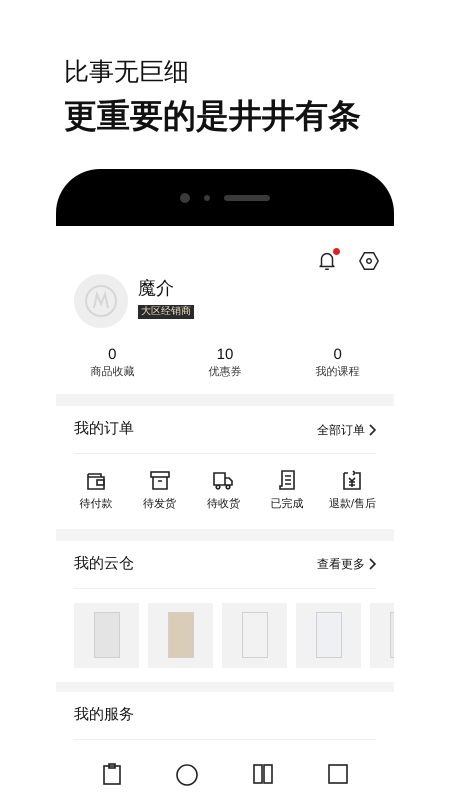 The width and height of the screenshot is (450, 800). Describe the element at coordinates (127, 72) in the screenshot. I see `headline-subtitle: 比事无巨细` at that location.